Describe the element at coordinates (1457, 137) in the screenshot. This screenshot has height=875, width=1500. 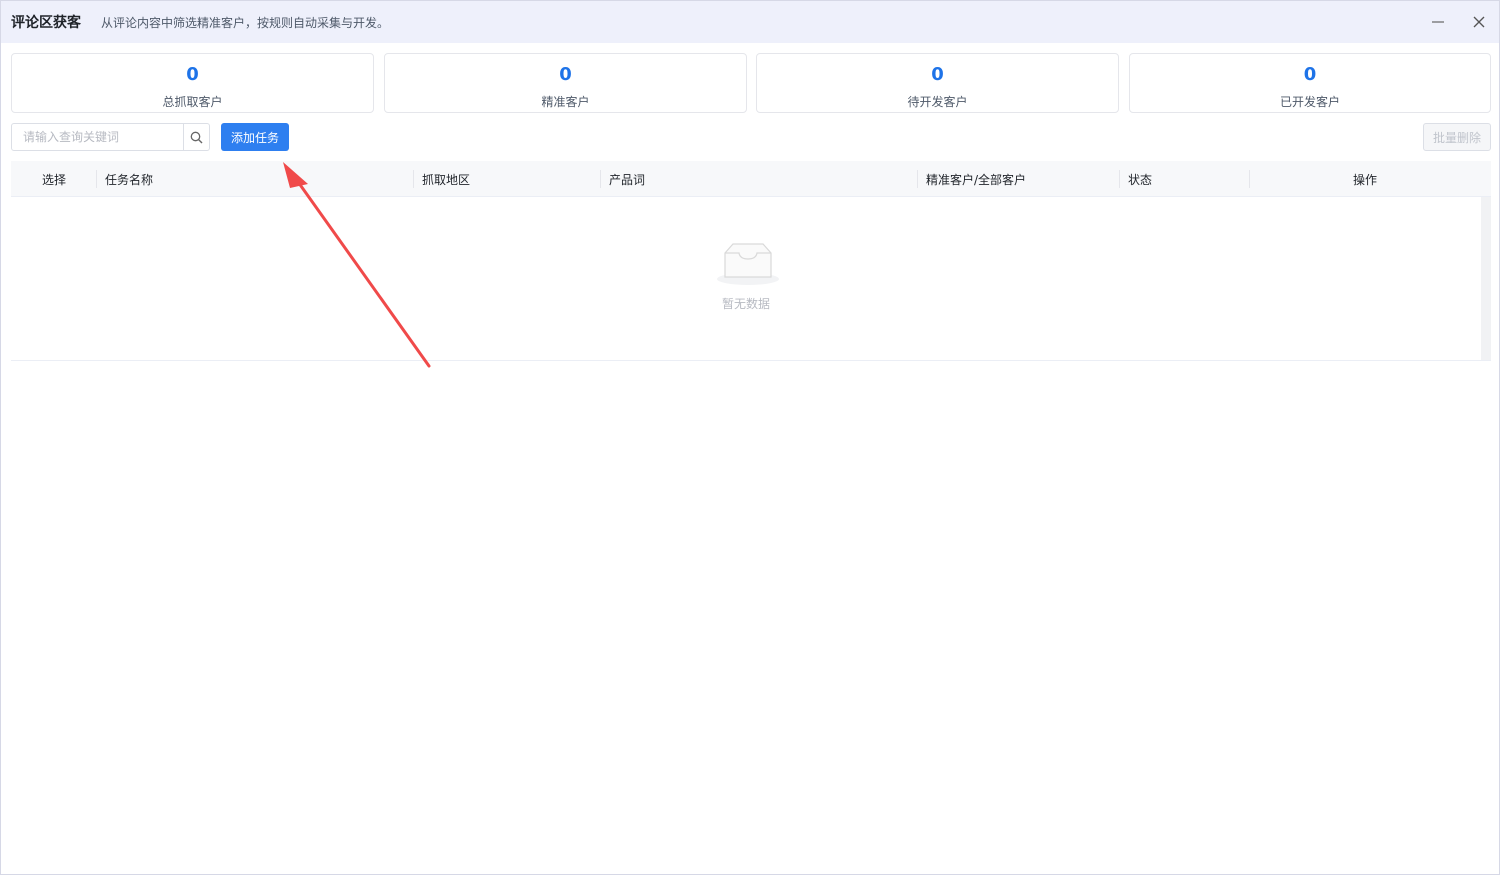
I see `batch-delete-button: 批量删除` at that location.